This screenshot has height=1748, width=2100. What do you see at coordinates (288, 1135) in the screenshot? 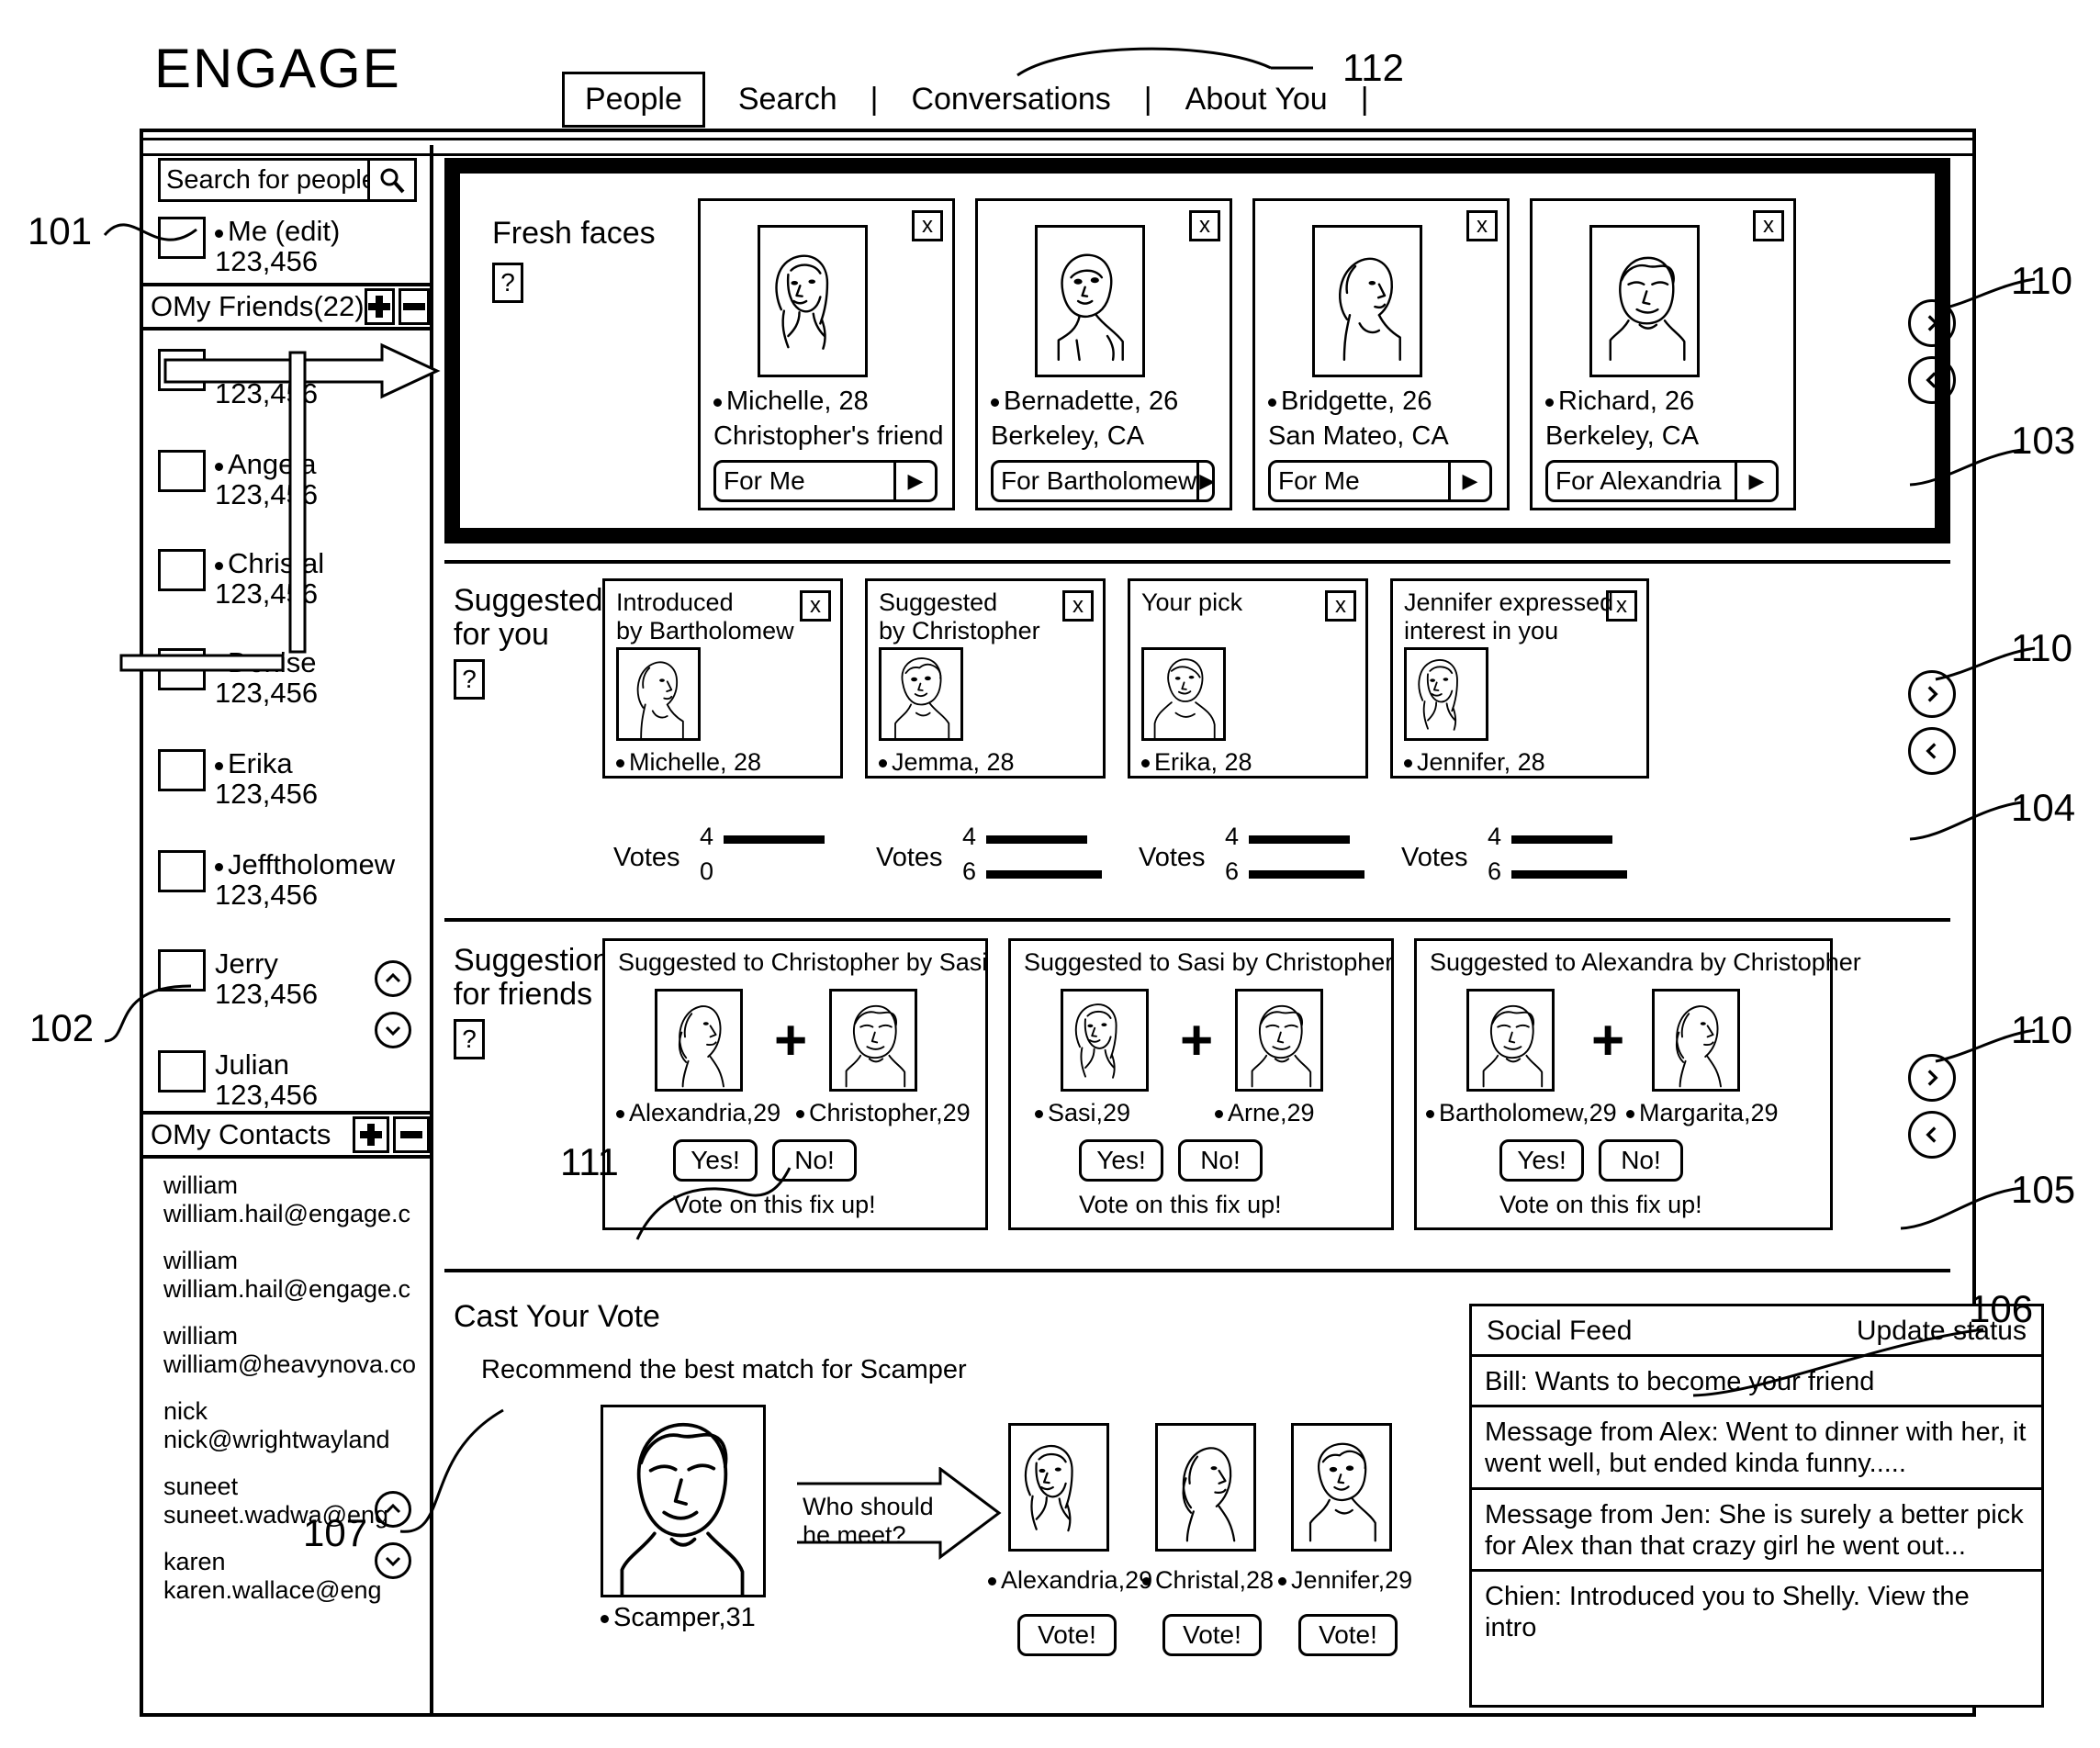
I see `my-contacts-header: OMy Contacts` at bounding box center [288, 1135].